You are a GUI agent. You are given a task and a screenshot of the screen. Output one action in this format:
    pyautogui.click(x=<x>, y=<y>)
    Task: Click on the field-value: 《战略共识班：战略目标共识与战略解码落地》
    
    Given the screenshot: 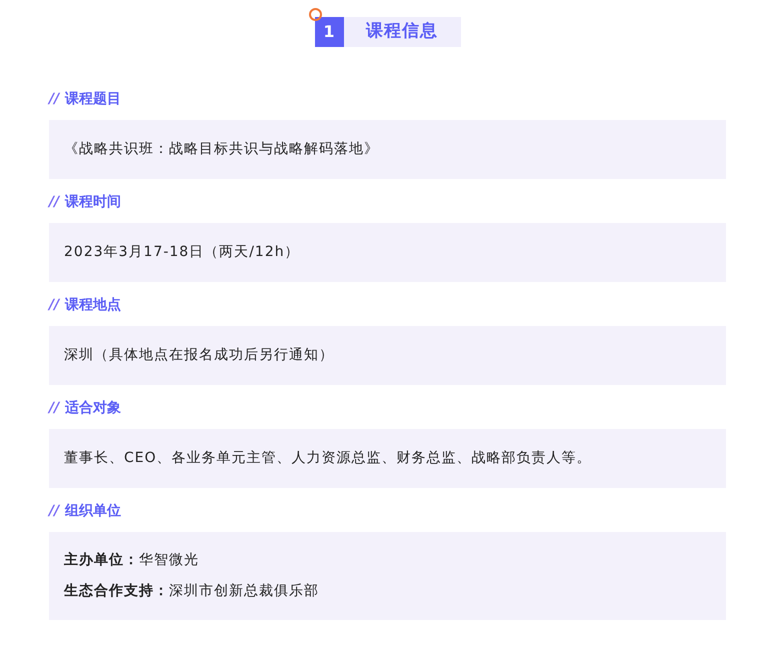 What is the action you would take?
    pyautogui.click(x=222, y=149)
    